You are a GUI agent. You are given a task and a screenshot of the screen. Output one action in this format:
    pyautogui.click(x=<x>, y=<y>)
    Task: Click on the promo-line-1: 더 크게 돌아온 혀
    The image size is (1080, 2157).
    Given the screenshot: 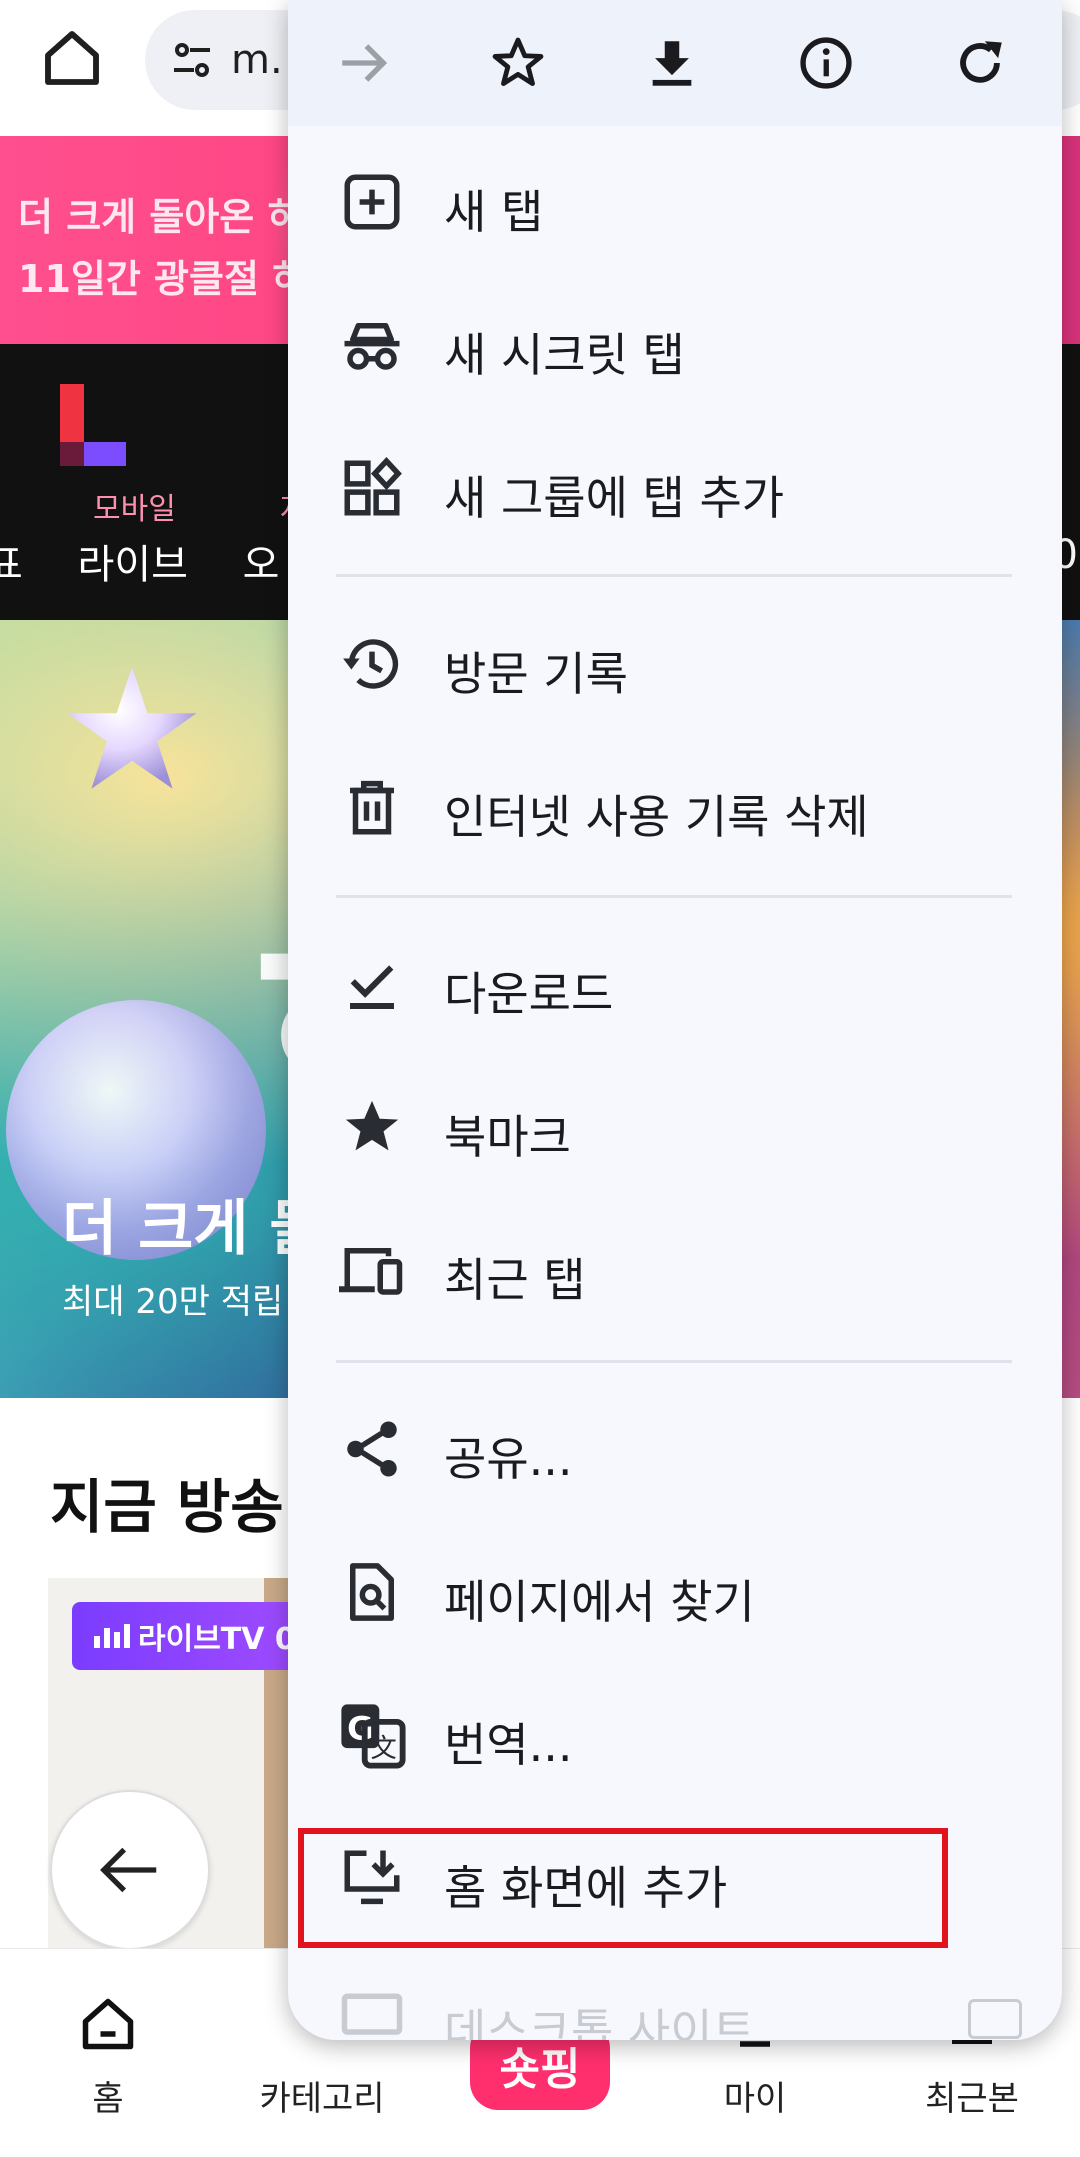 What is the action you would take?
    pyautogui.click(x=160, y=217)
    